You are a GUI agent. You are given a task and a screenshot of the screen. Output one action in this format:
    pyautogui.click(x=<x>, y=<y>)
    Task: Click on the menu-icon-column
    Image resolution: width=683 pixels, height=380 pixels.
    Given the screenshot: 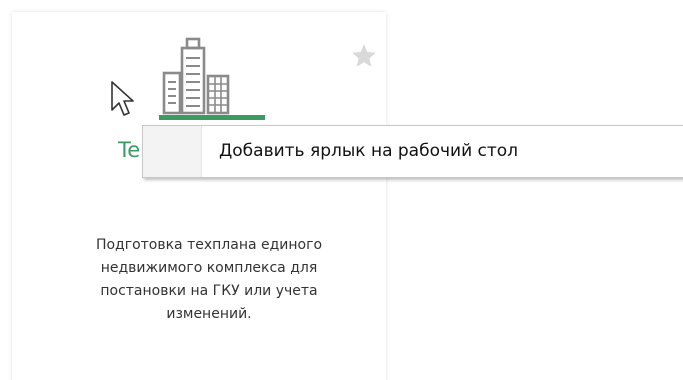 What is the action you would take?
    pyautogui.click(x=172, y=151)
    